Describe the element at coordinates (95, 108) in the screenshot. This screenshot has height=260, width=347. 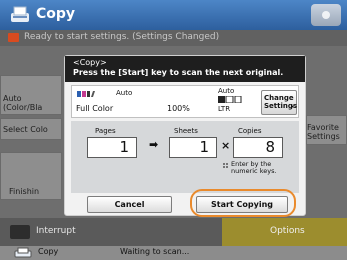
I see `color-mode-value: Full Color` at that location.